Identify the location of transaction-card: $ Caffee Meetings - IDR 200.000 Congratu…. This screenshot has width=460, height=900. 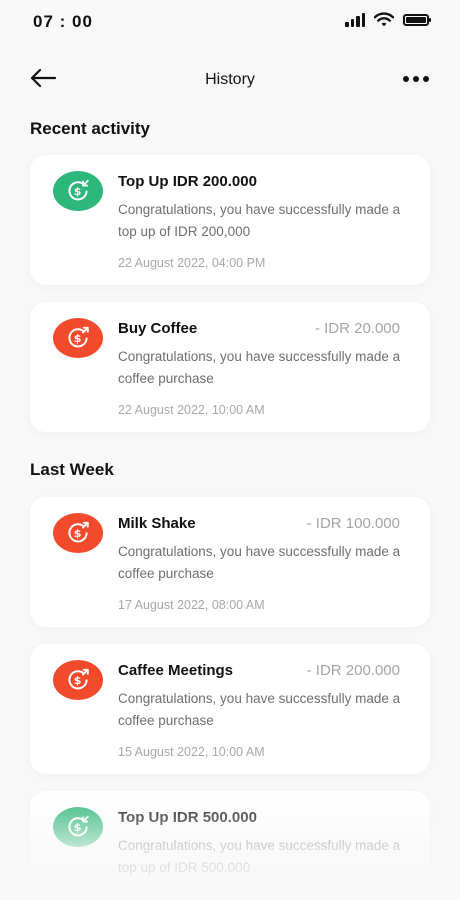
(230, 709).